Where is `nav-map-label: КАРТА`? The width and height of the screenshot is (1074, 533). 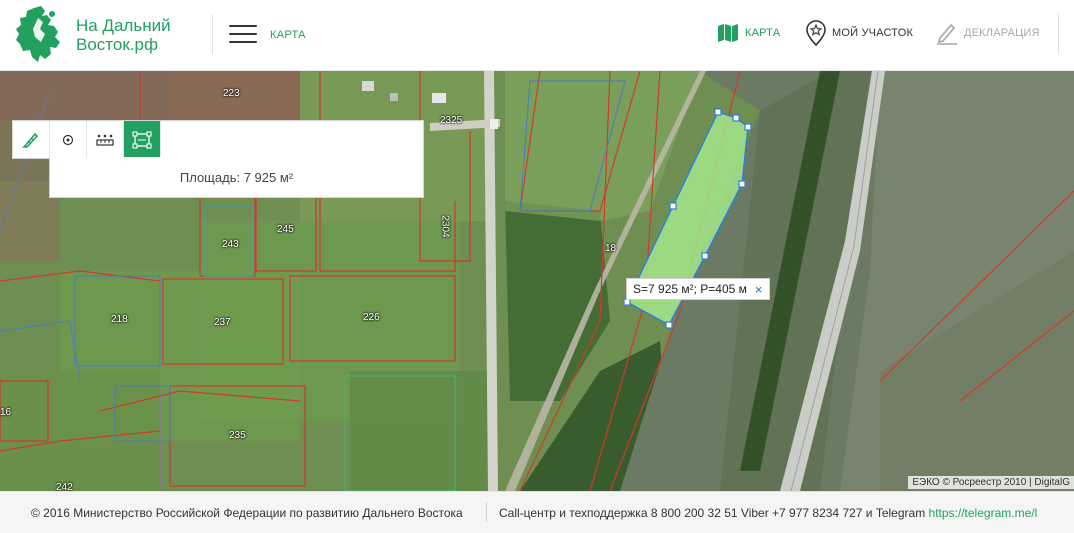
nav-map-label: КАРТА is located at coordinates (763, 33).